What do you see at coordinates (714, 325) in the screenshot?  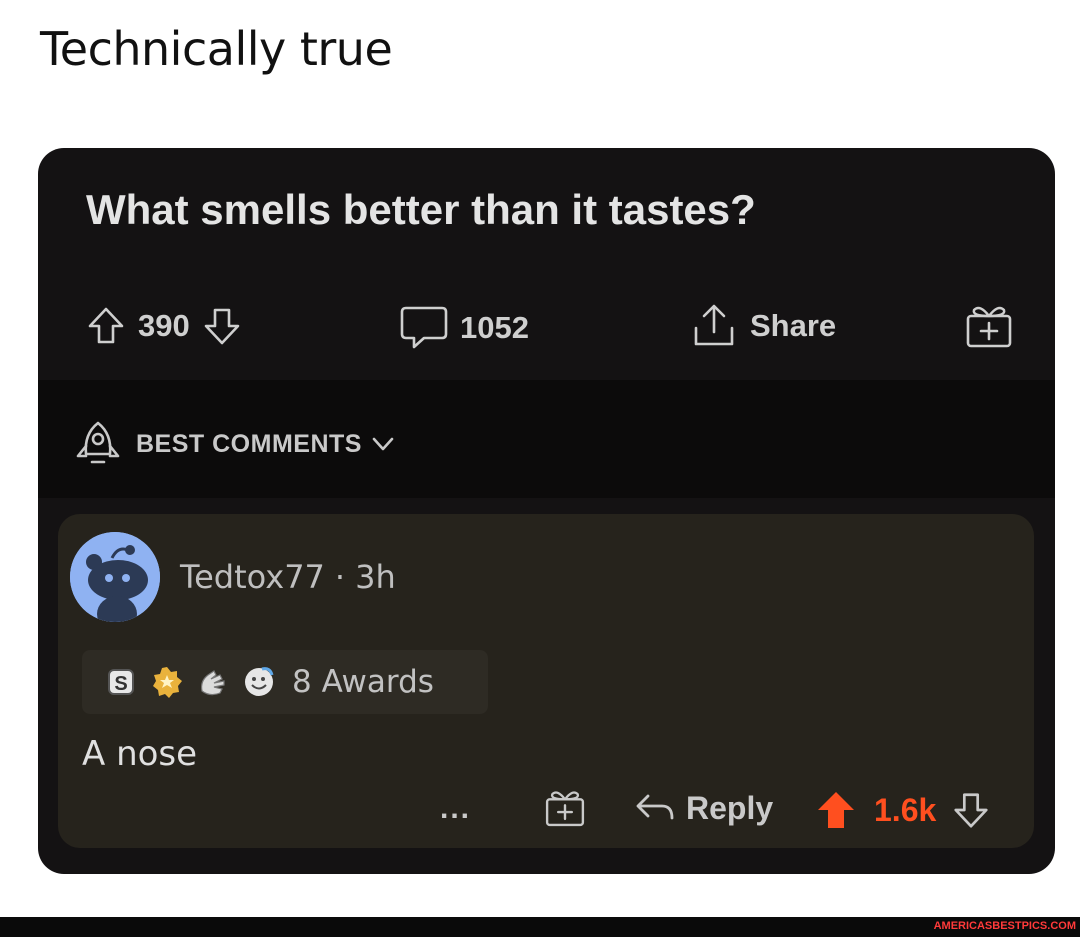 I see `share-icon` at bounding box center [714, 325].